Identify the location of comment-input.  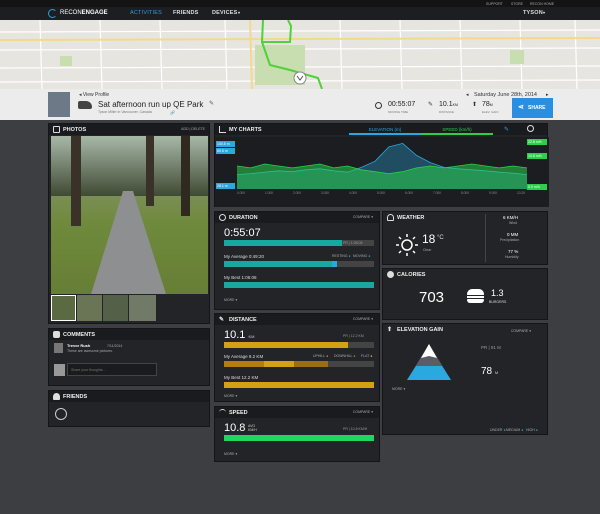
(112, 369).